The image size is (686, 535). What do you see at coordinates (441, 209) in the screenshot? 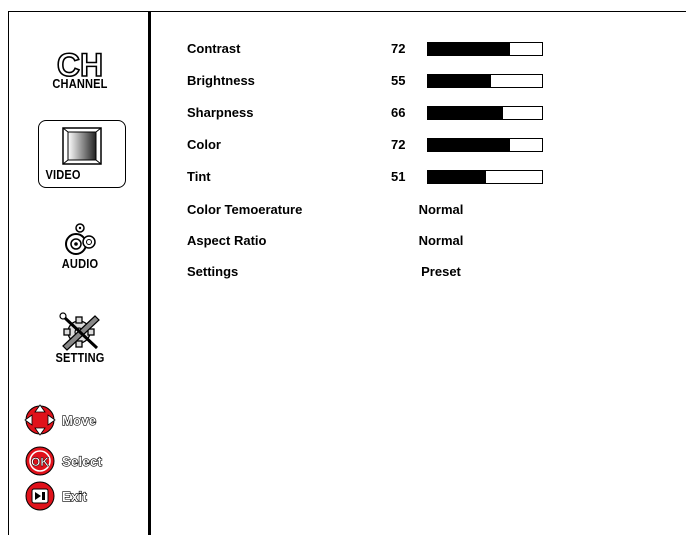
I see `menu-value-color-temperature: Normal` at bounding box center [441, 209].